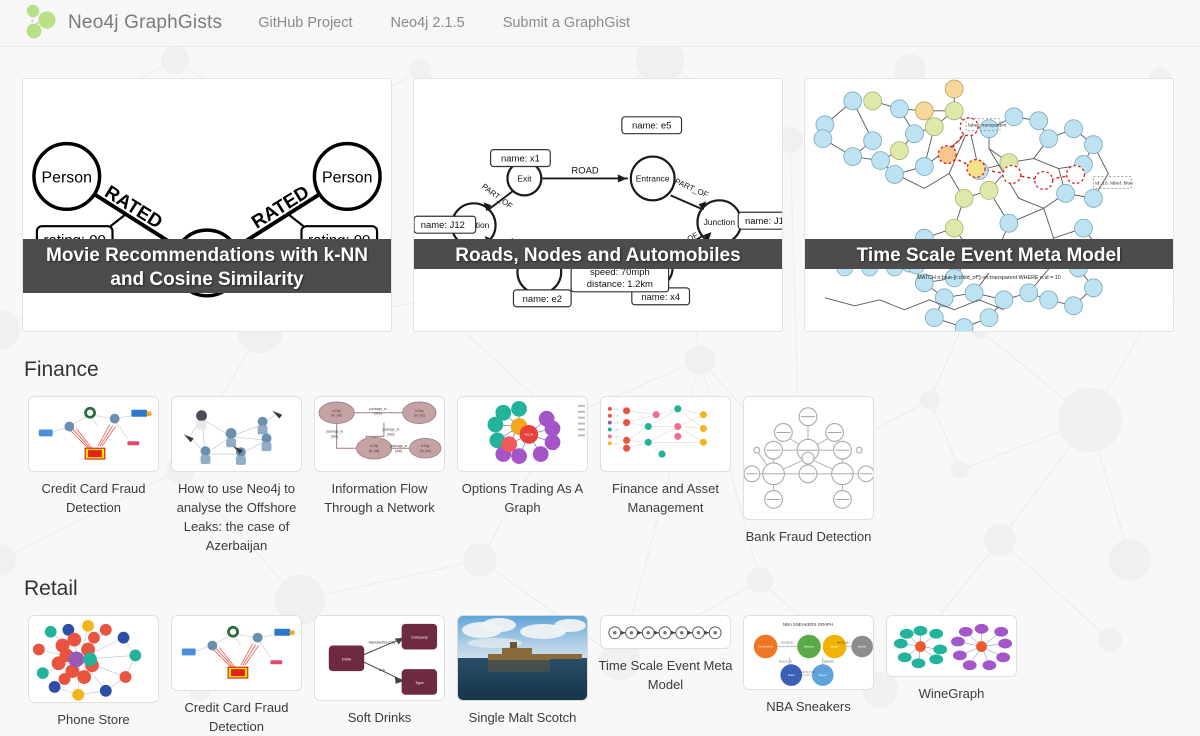 This screenshot has height=736, width=1200. What do you see at coordinates (651, 126) in the screenshot?
I see `svg-text: name: e5` at bounding box center [651, 126].